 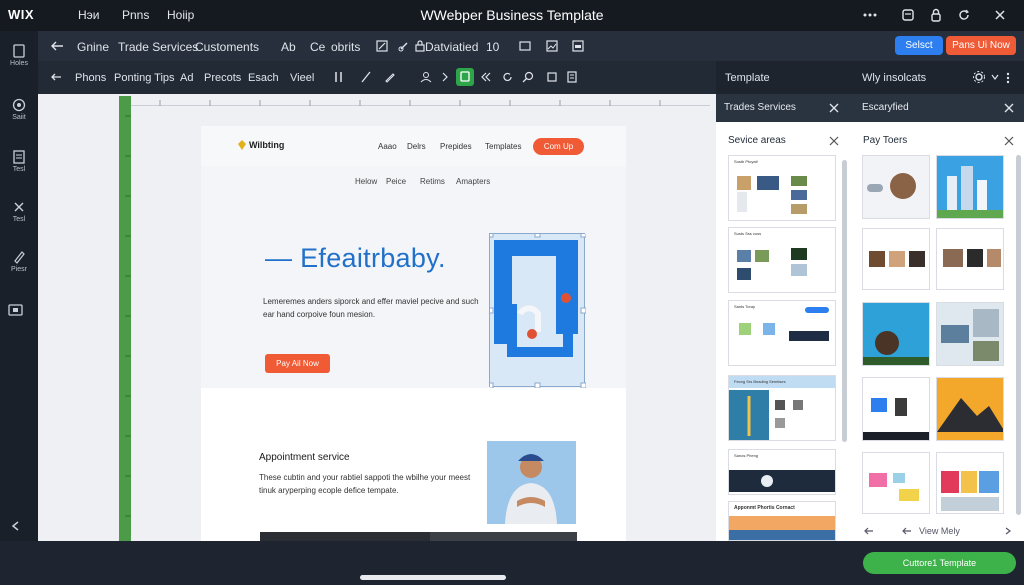 What do you see at coordinates (19, 261) in the screenshot?
I see `rail-item-piesr: Piesr` at bounding box center [19, 261].